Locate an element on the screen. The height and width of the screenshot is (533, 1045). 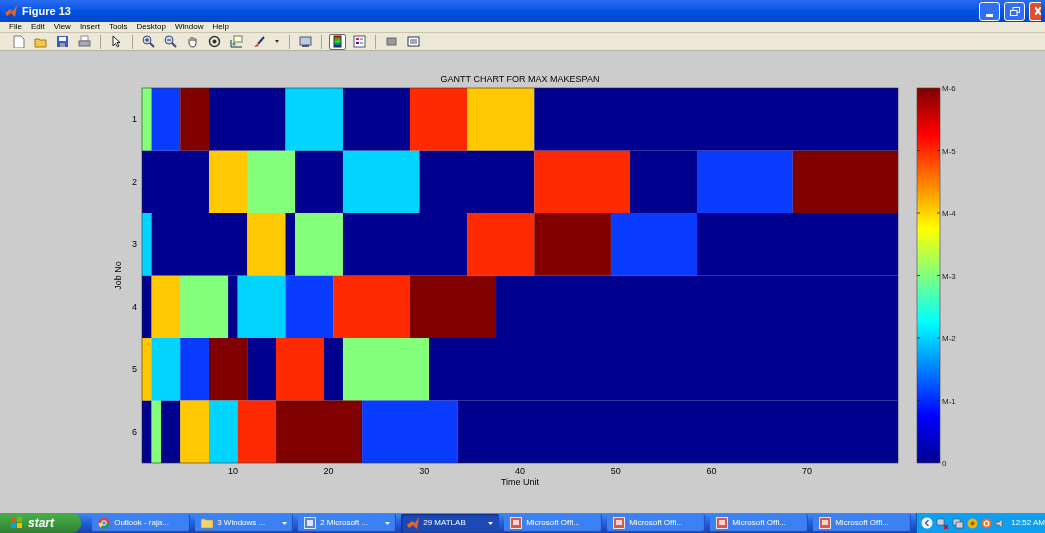
tick-label: 60 is located at coordinates (711, 471).